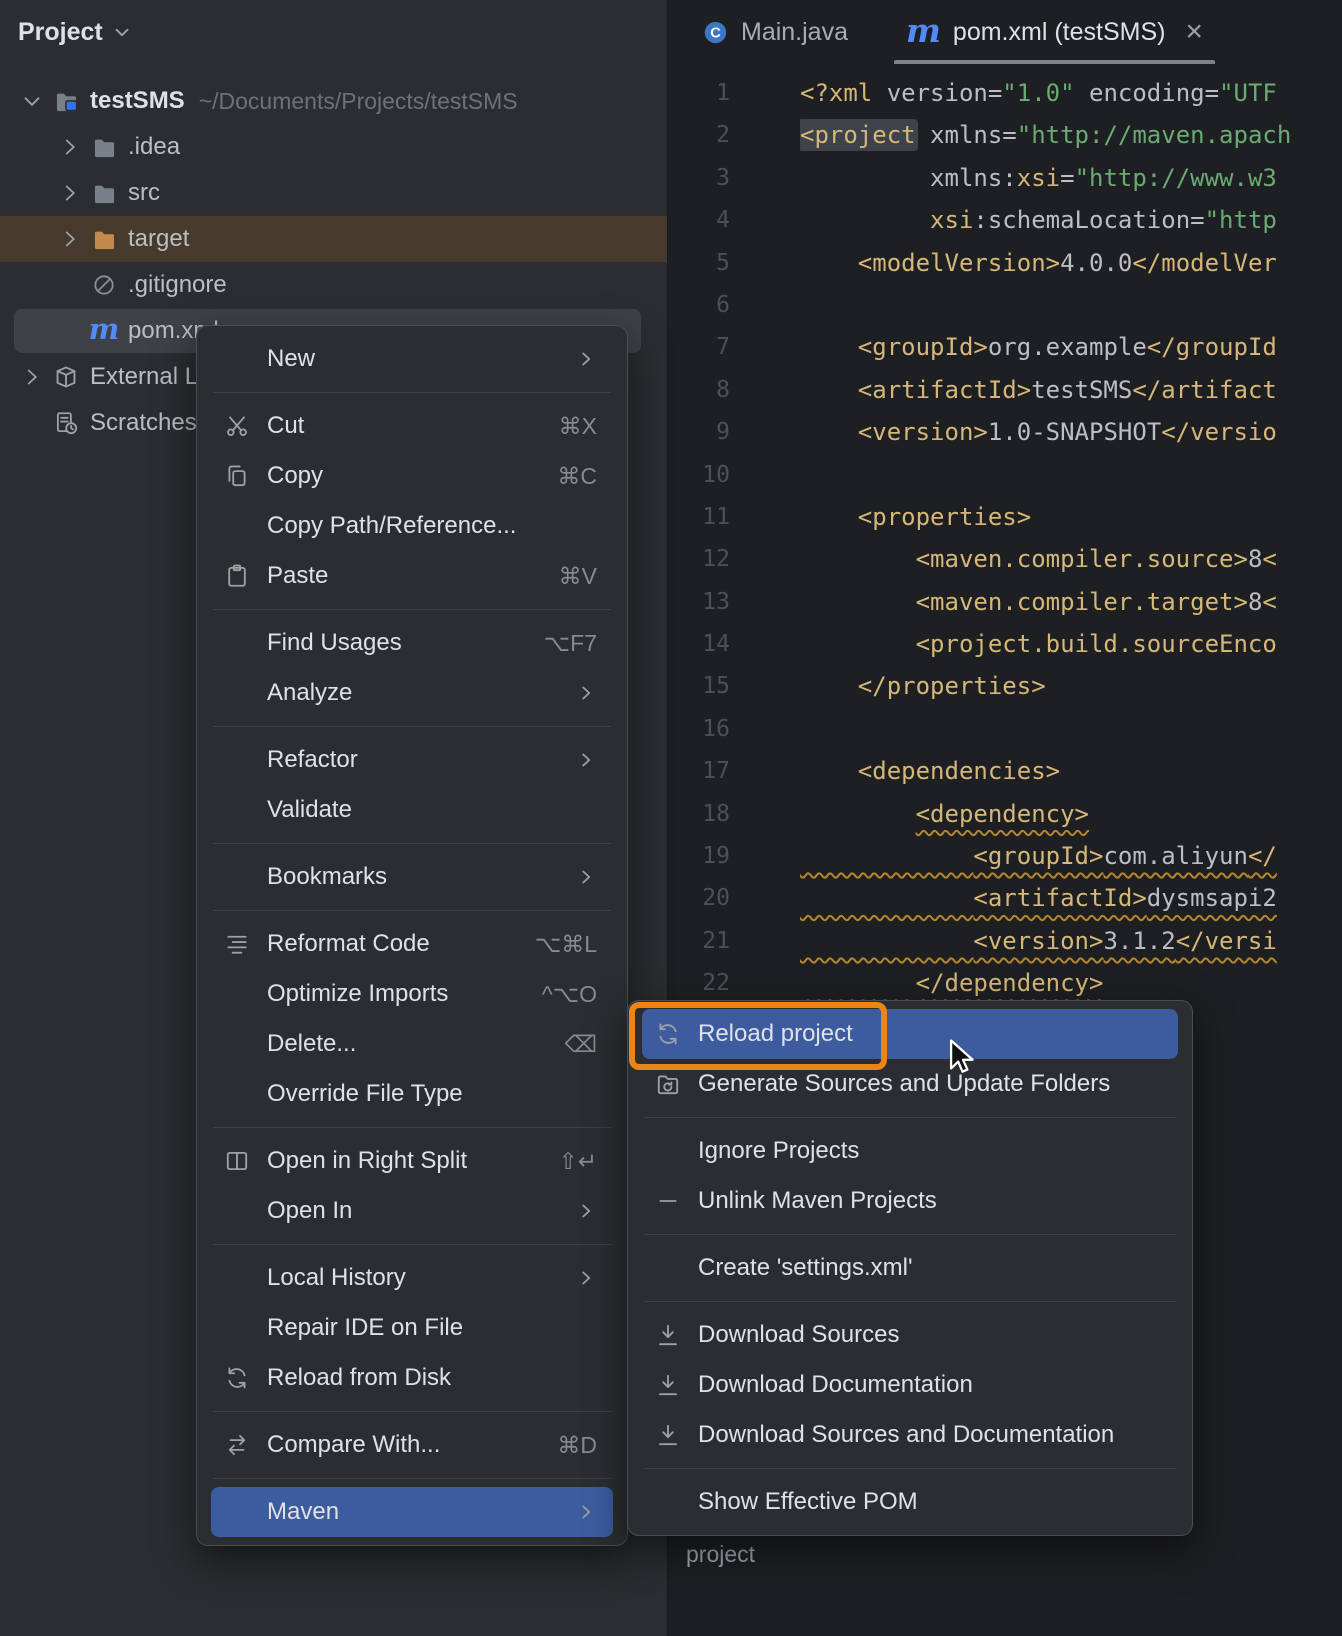  What do you see at coordinates (1262, 856) in the screenshot?
I see `code-token: </` at bounding box center [1262, 856].